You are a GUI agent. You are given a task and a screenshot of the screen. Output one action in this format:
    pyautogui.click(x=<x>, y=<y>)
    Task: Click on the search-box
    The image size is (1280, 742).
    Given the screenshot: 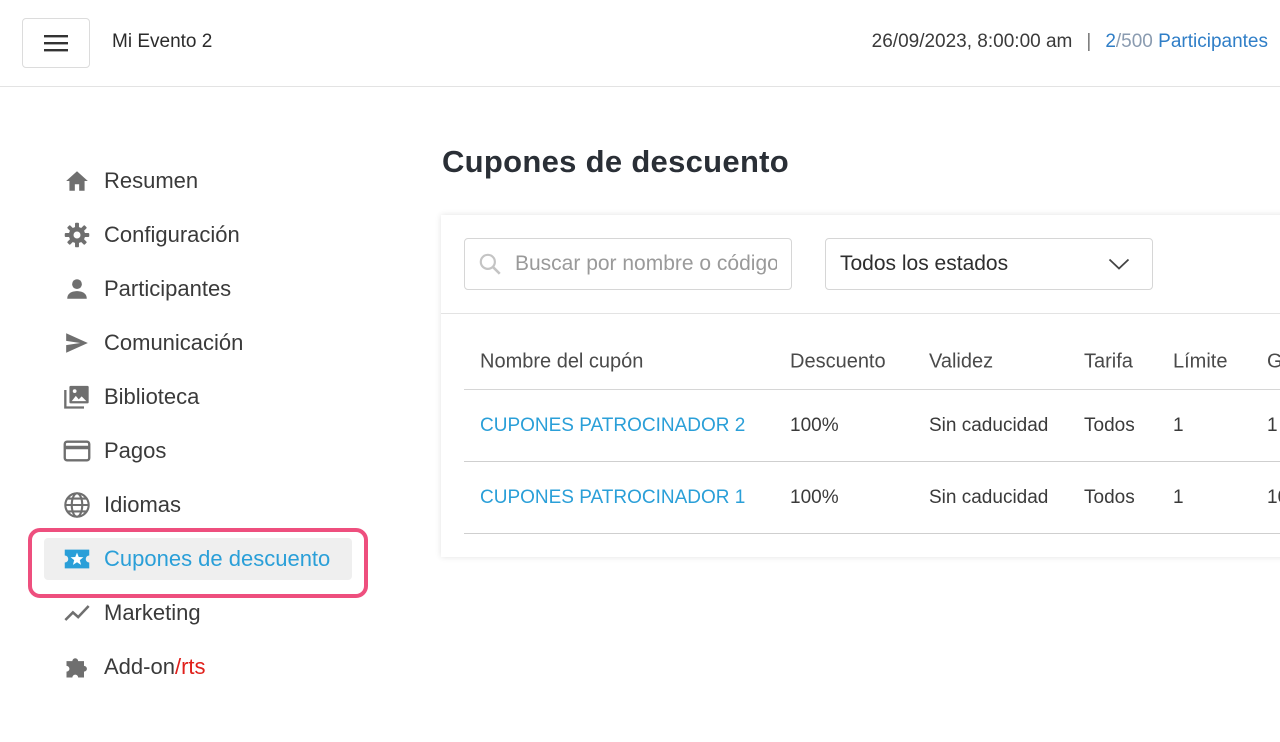 What is the action you would take?
    pyautogui.click(x=628, y=264)
    